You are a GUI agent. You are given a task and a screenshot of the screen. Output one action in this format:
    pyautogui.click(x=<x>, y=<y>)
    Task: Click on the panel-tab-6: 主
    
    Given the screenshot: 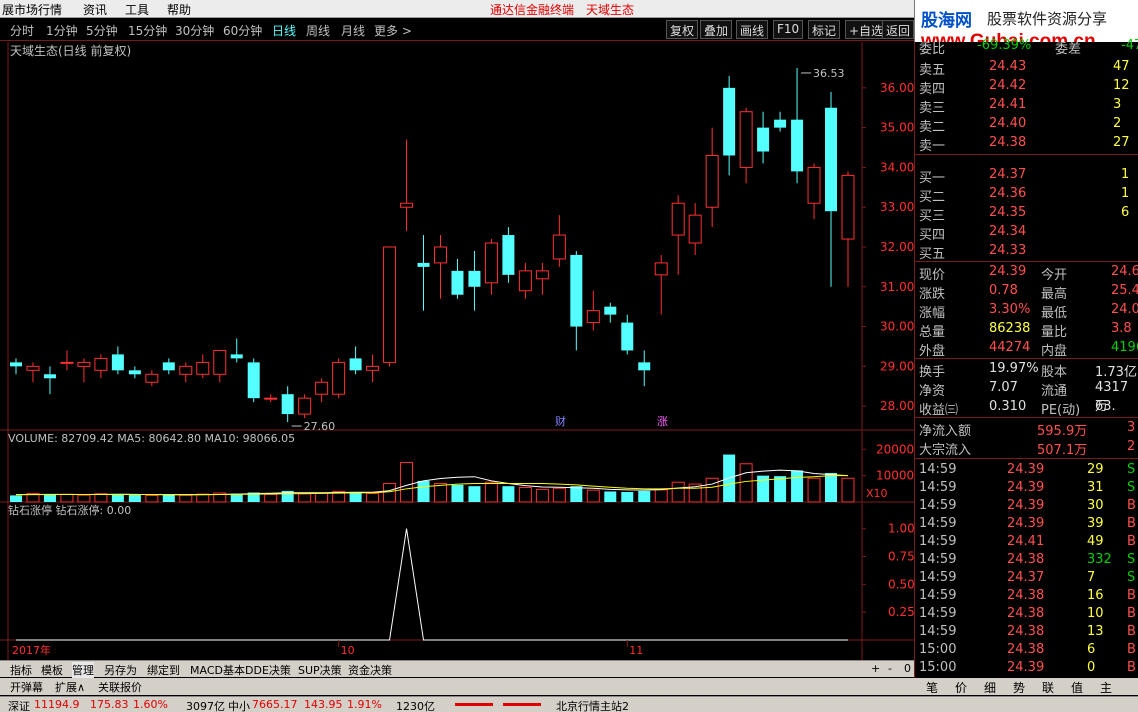 What is the action you would take?
    pyautogui.click(x=1106, y=687)
    